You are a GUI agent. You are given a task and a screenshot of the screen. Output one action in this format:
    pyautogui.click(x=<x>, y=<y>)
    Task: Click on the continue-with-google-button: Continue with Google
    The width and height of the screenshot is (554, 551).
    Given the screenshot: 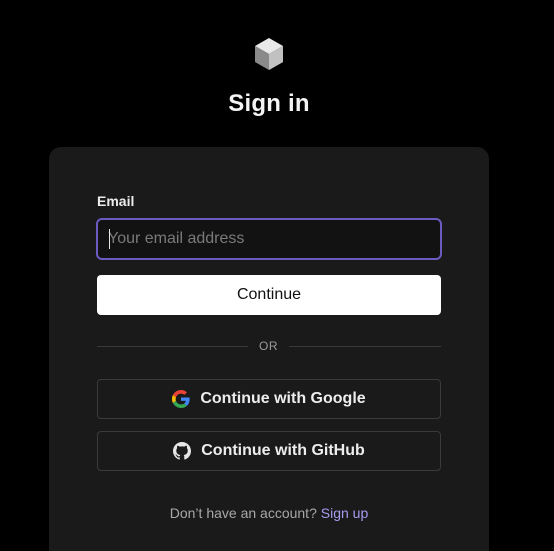 What is the action you would take?
    pyautogui.click(x=269, y=399)
    